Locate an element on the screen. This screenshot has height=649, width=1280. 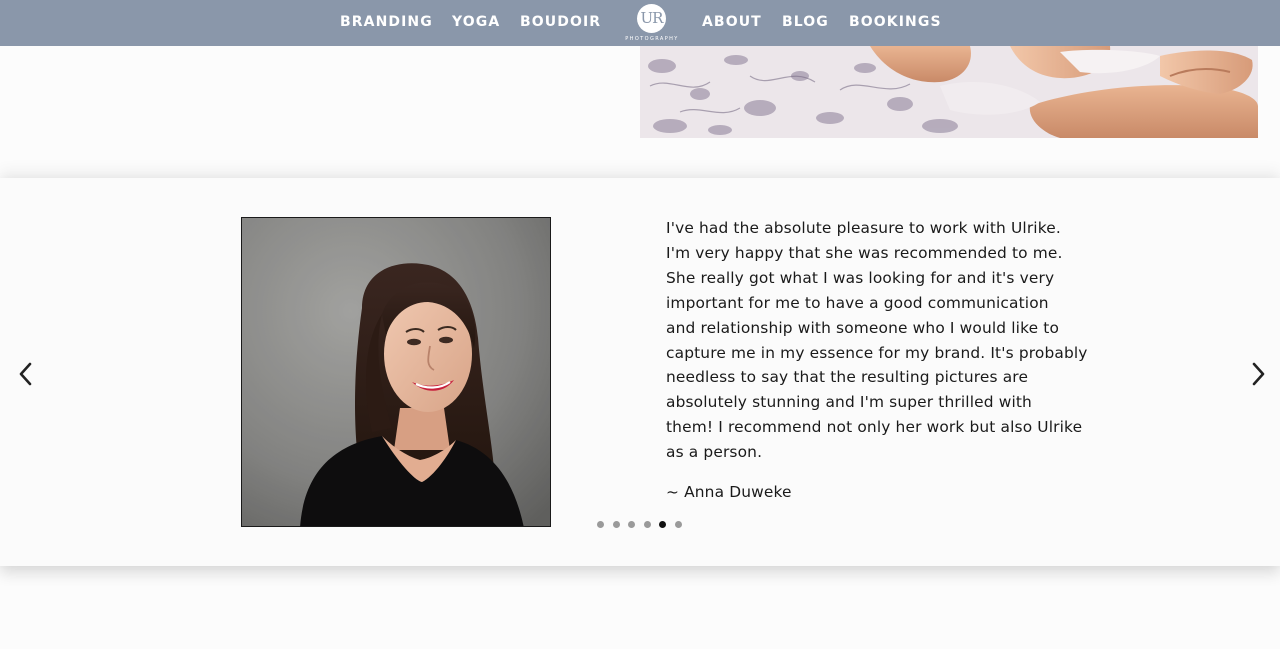
testimonial-portrait is located at coordinates (396, 372).